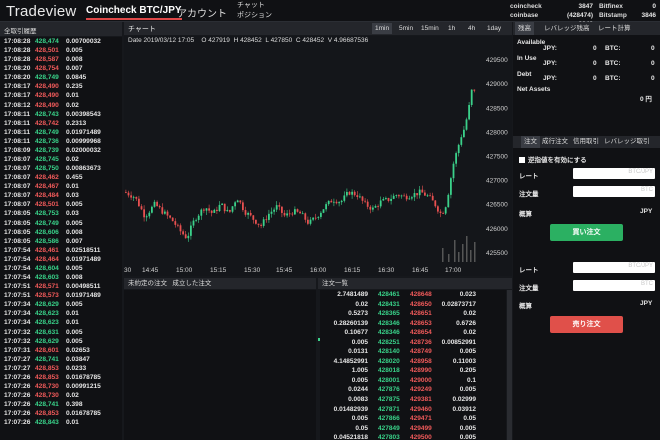 Image resolution: width=660 pixels, height=440 pixels. I want to click on trade-row: 17:07:26 428,741 0.398, so click(61, 404).